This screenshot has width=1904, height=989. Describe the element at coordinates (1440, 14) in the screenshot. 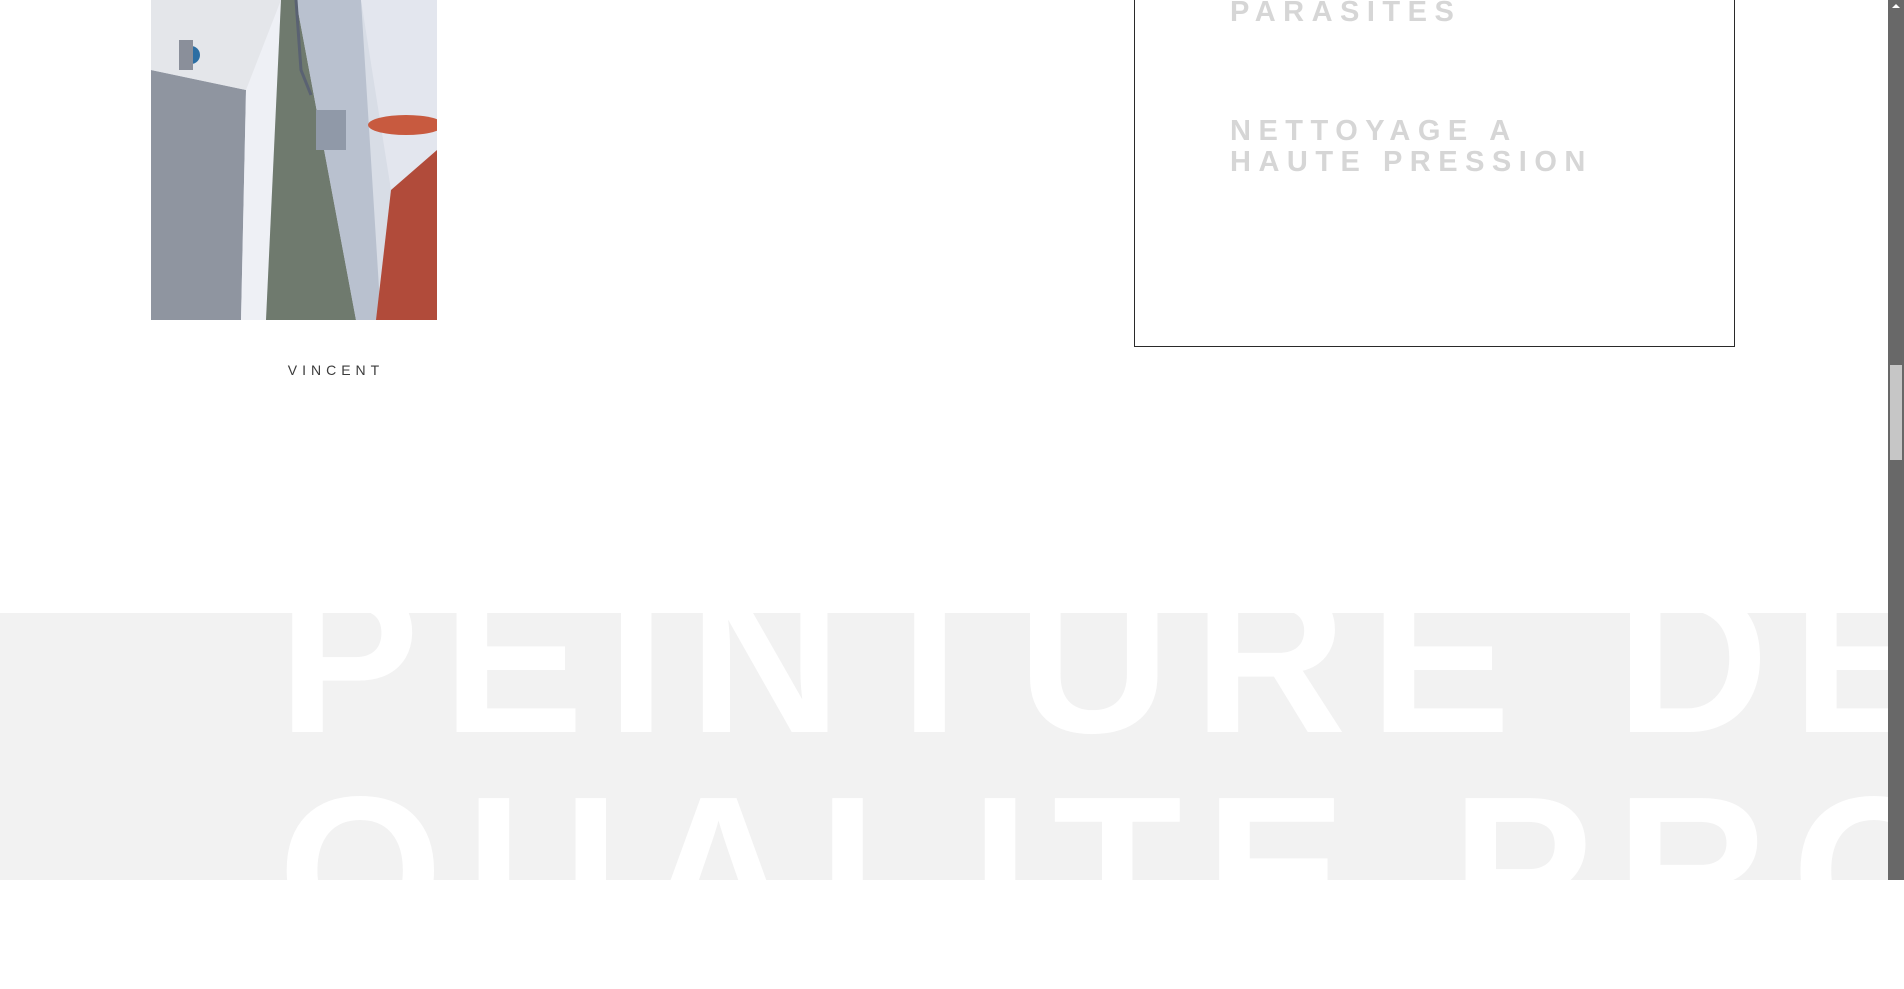

I see `service-item-parasites: PARASITES` at that location.